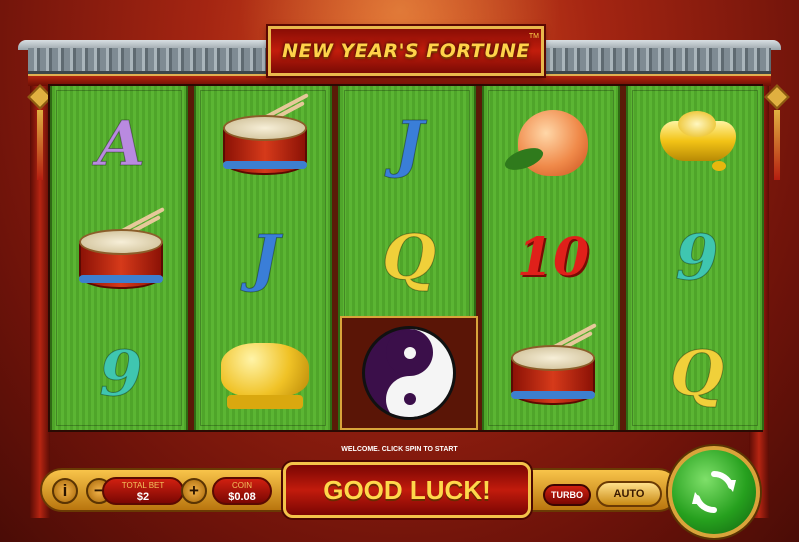 This screenshot has height=542, width=799. What do you see at coordinates (242, 497) in the screenshot?
I see `coin-value: $0.08` at bounding box center [242, 497].